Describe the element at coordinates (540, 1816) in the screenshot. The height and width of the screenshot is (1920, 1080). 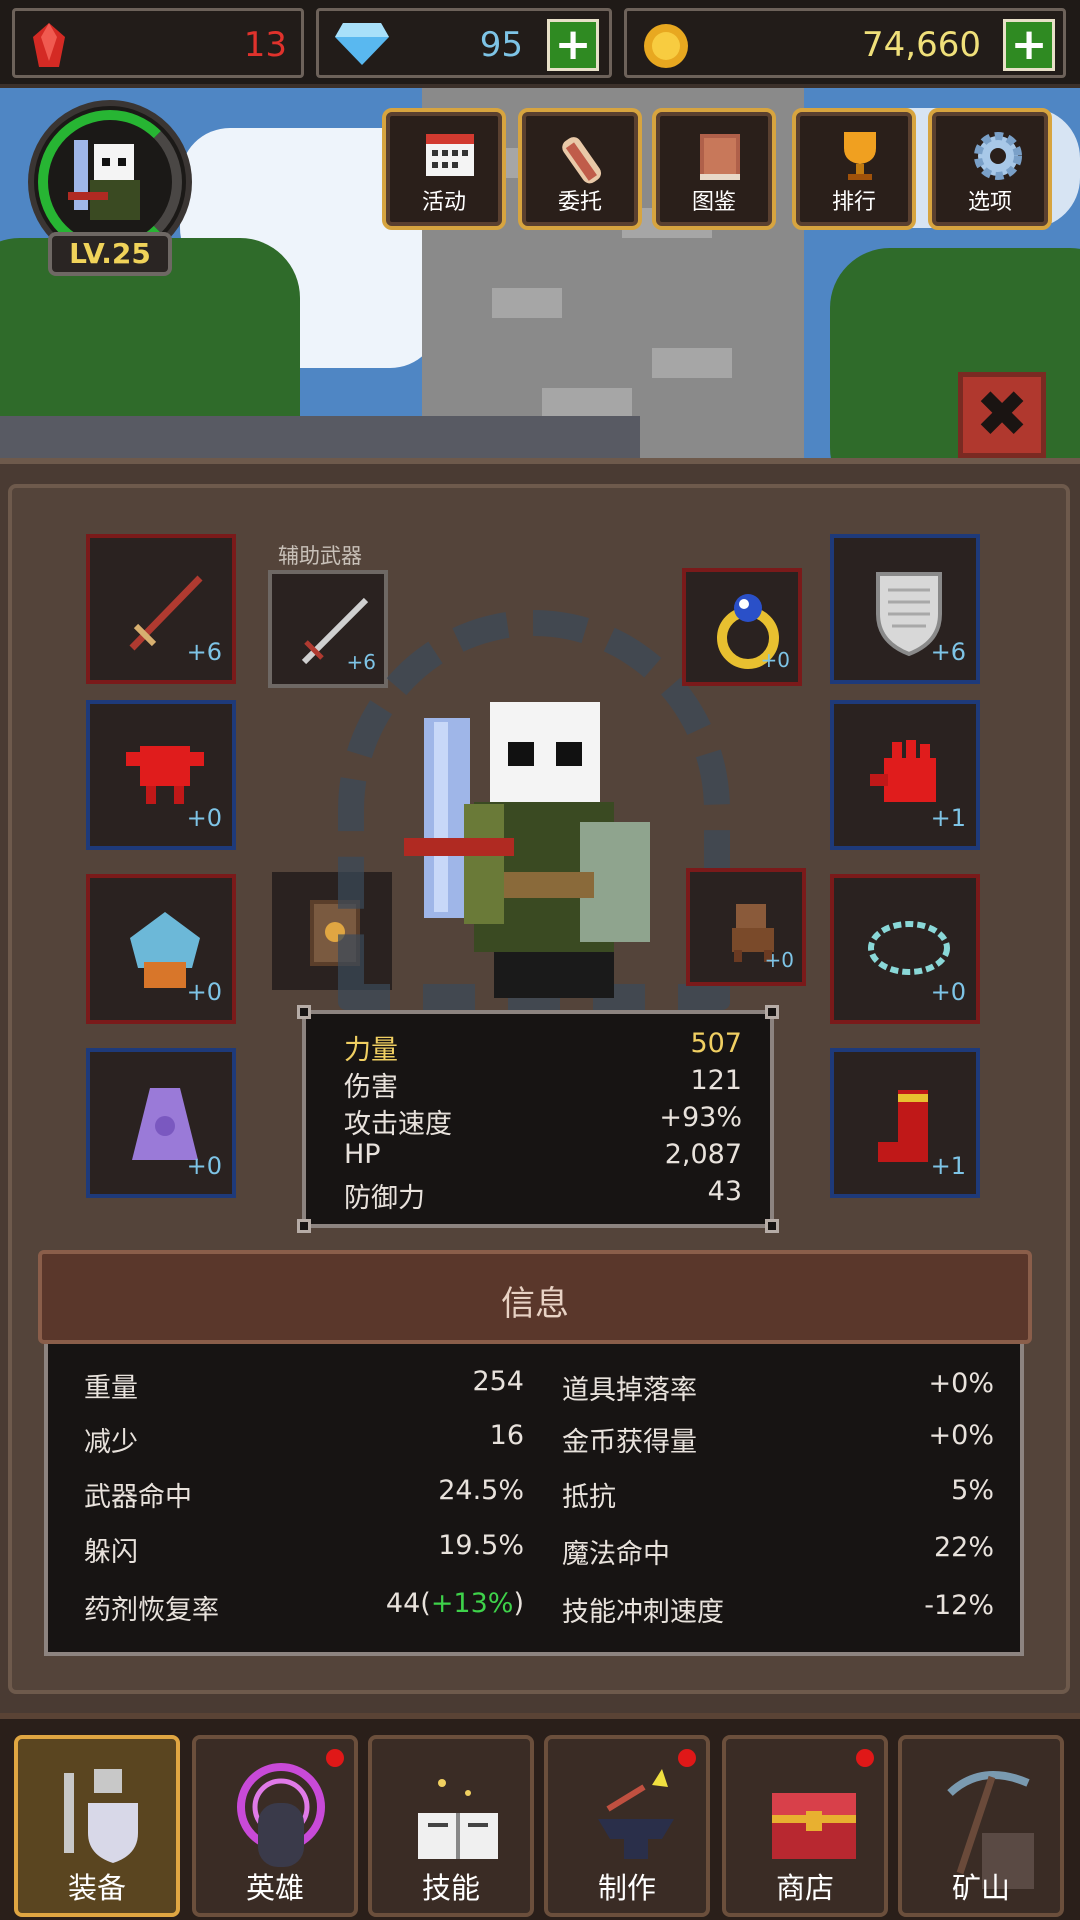
I see `bottom-nav: 装备 英雄 技能 制作 商店 矿山` at that location.